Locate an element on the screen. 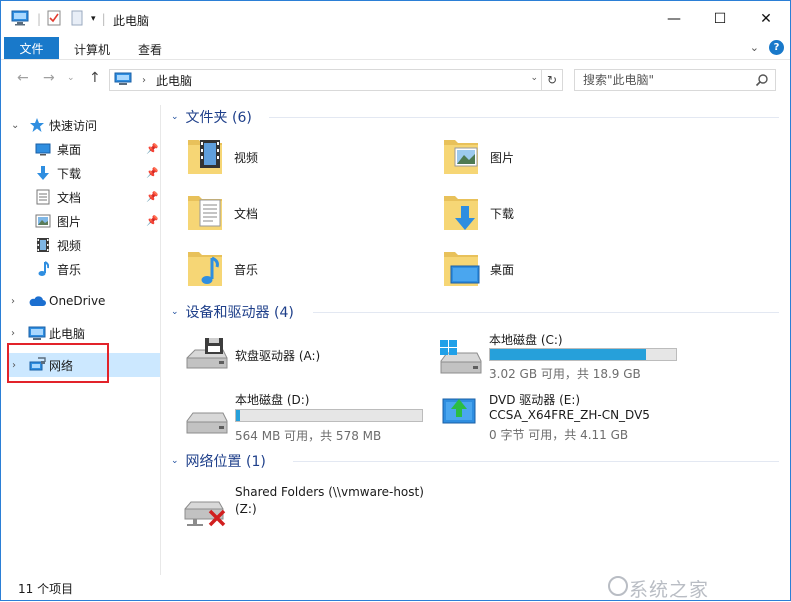 Image resolution: width=791 pixels, height=602 pixels. picture-icon is located at coordinates (43, 221).